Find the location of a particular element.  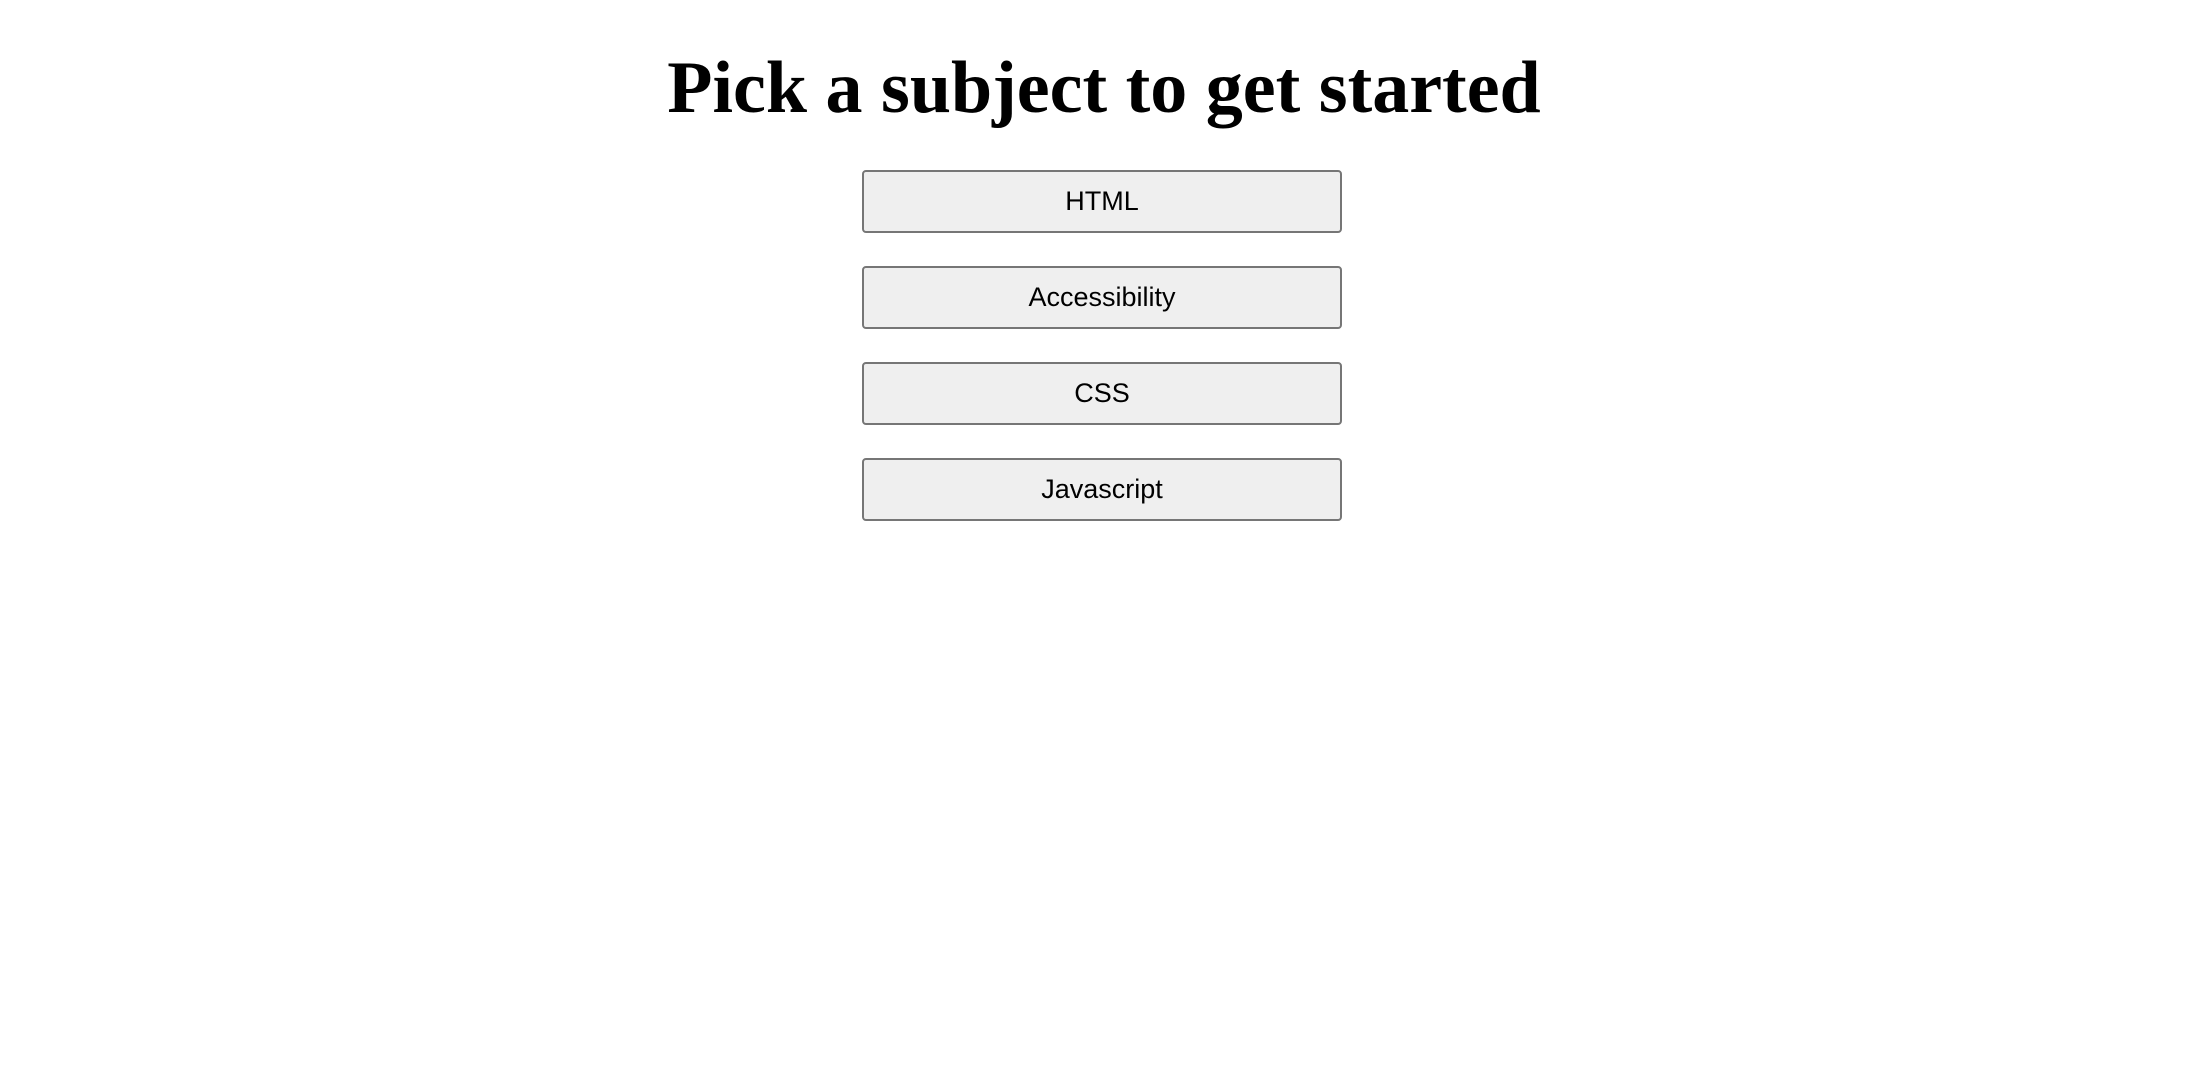

subject-button-javascript: Javascript is located at coordinates (1102, 489).